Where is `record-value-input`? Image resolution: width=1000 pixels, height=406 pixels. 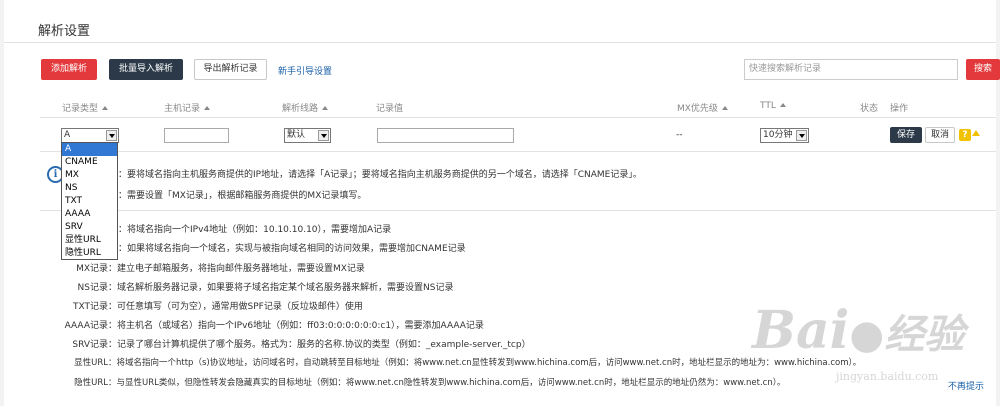 record-value-input is located at coordinates (445, 135).